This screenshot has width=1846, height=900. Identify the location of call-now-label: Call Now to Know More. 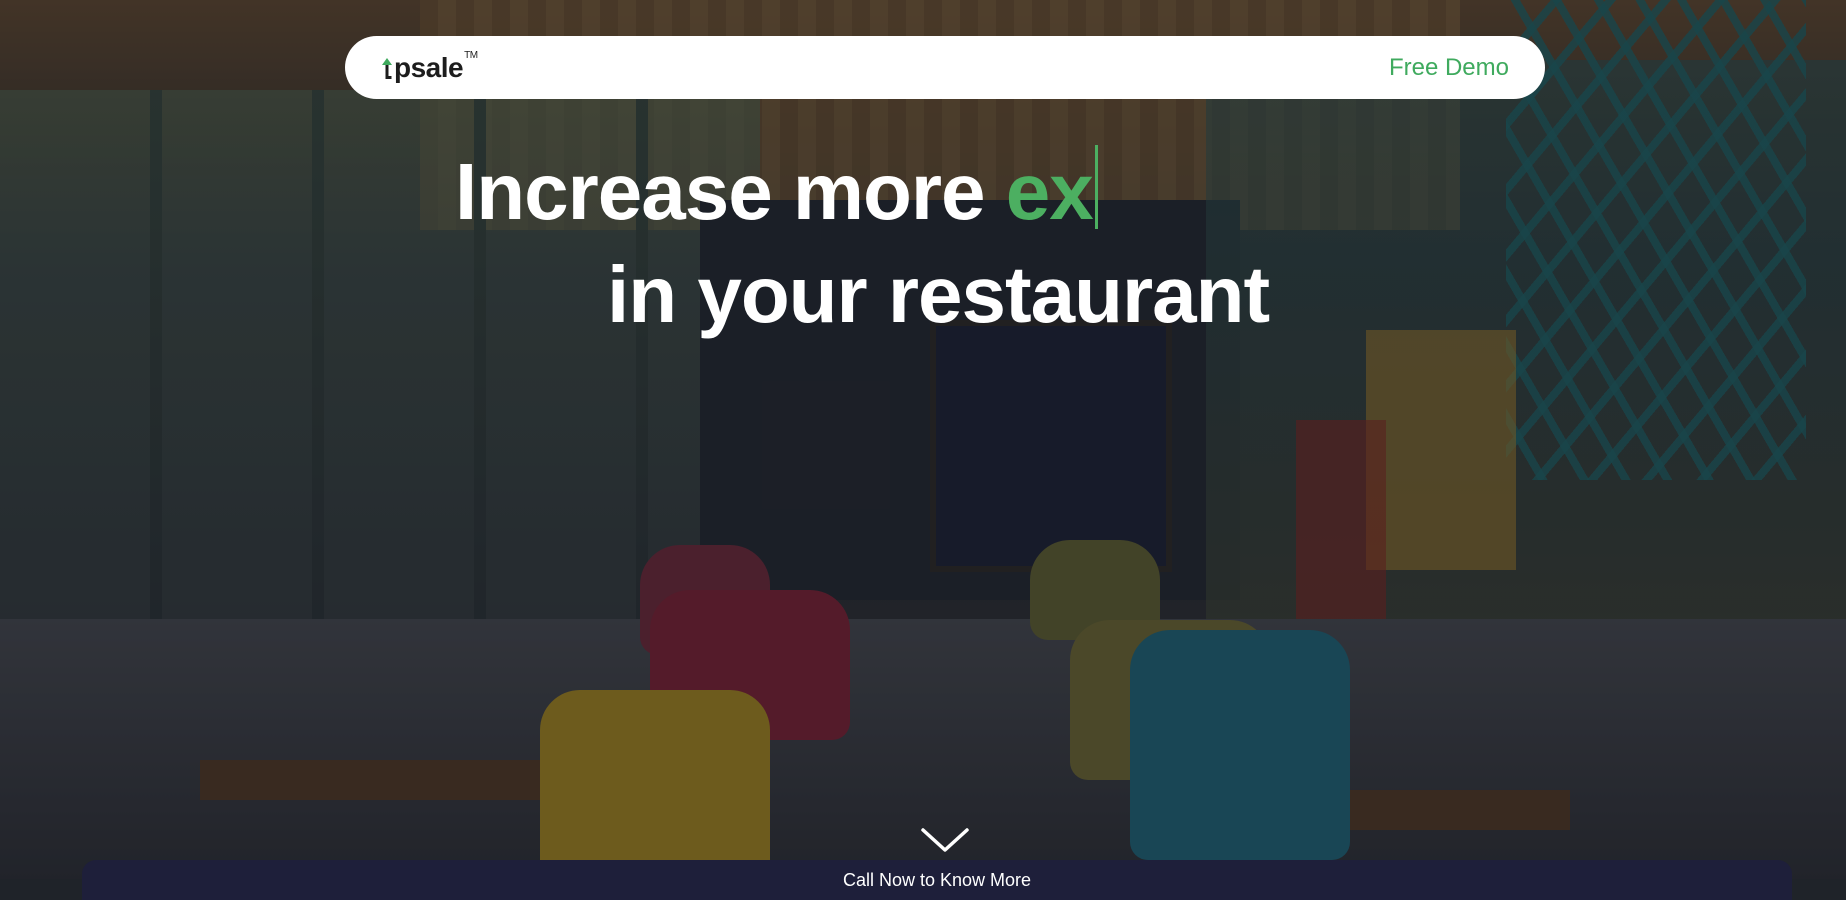
(937, 880).